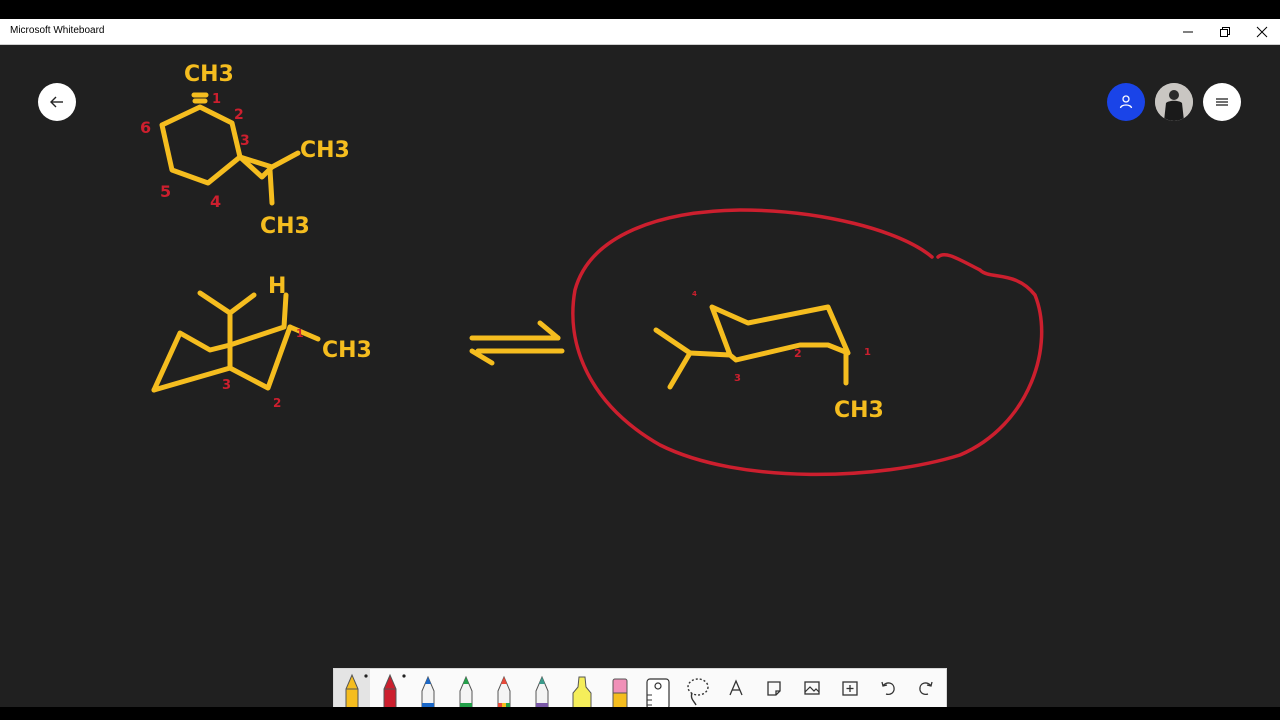 The width and height of the screenshot is (1280, 720). I want to click on menu-button, so click(1222, 102).